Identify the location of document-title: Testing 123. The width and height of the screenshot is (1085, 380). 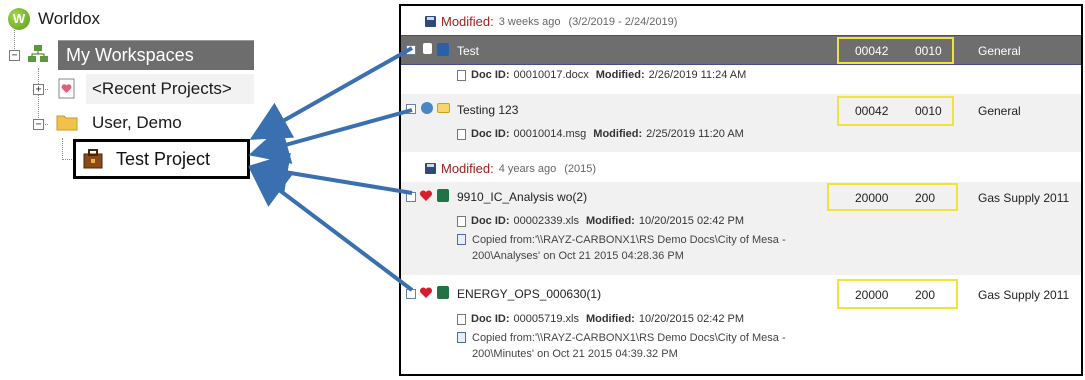
(487, 110).